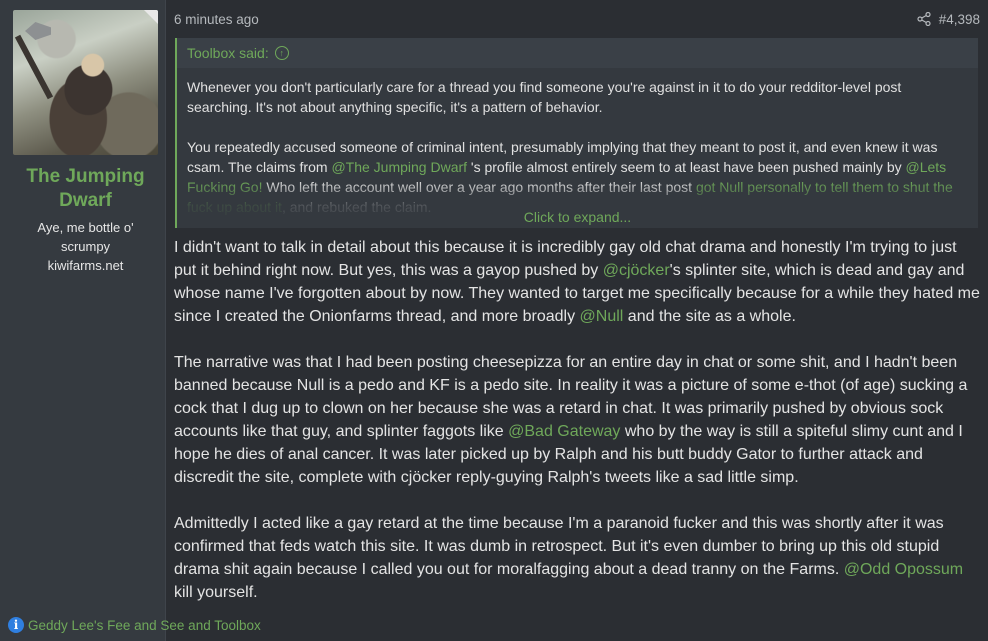 This screenshot has width=988, height=641. Describe the element at coordinates (602, 316) in the screenshot. I see `user-mention: @Null` at that location.